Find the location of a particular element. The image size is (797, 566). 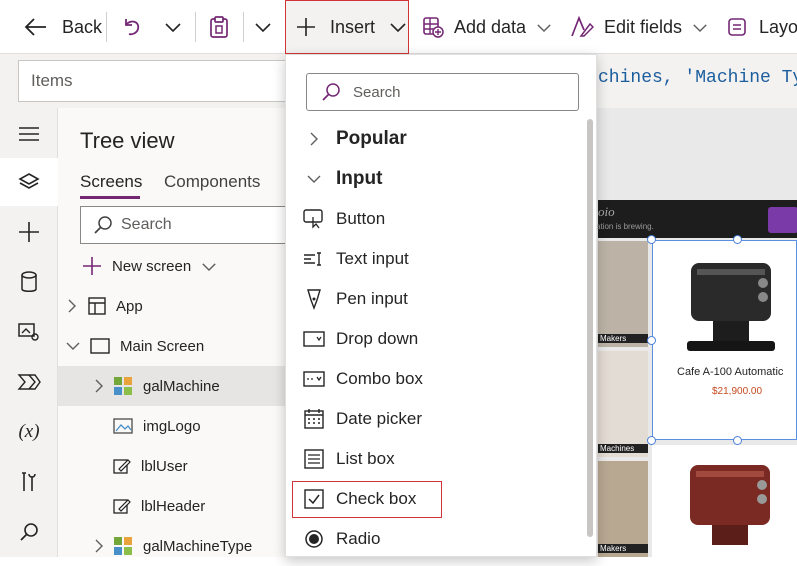

clipboard-icon is located at coordinates (219, 27).